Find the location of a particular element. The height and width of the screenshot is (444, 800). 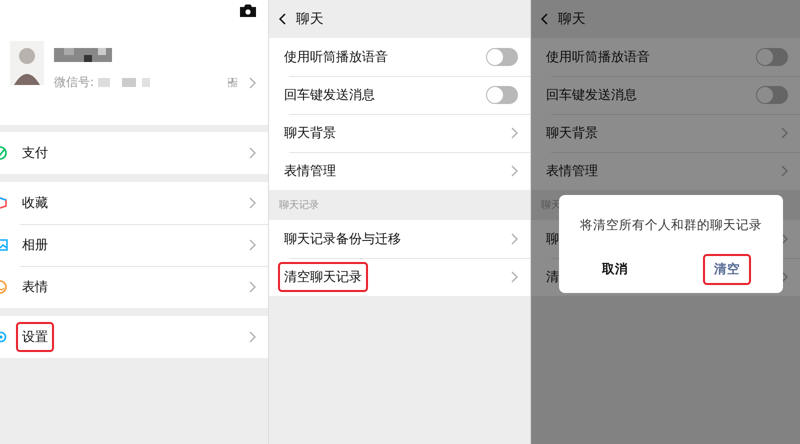

menu-label: 支付 is located at coordinates (35, 154).